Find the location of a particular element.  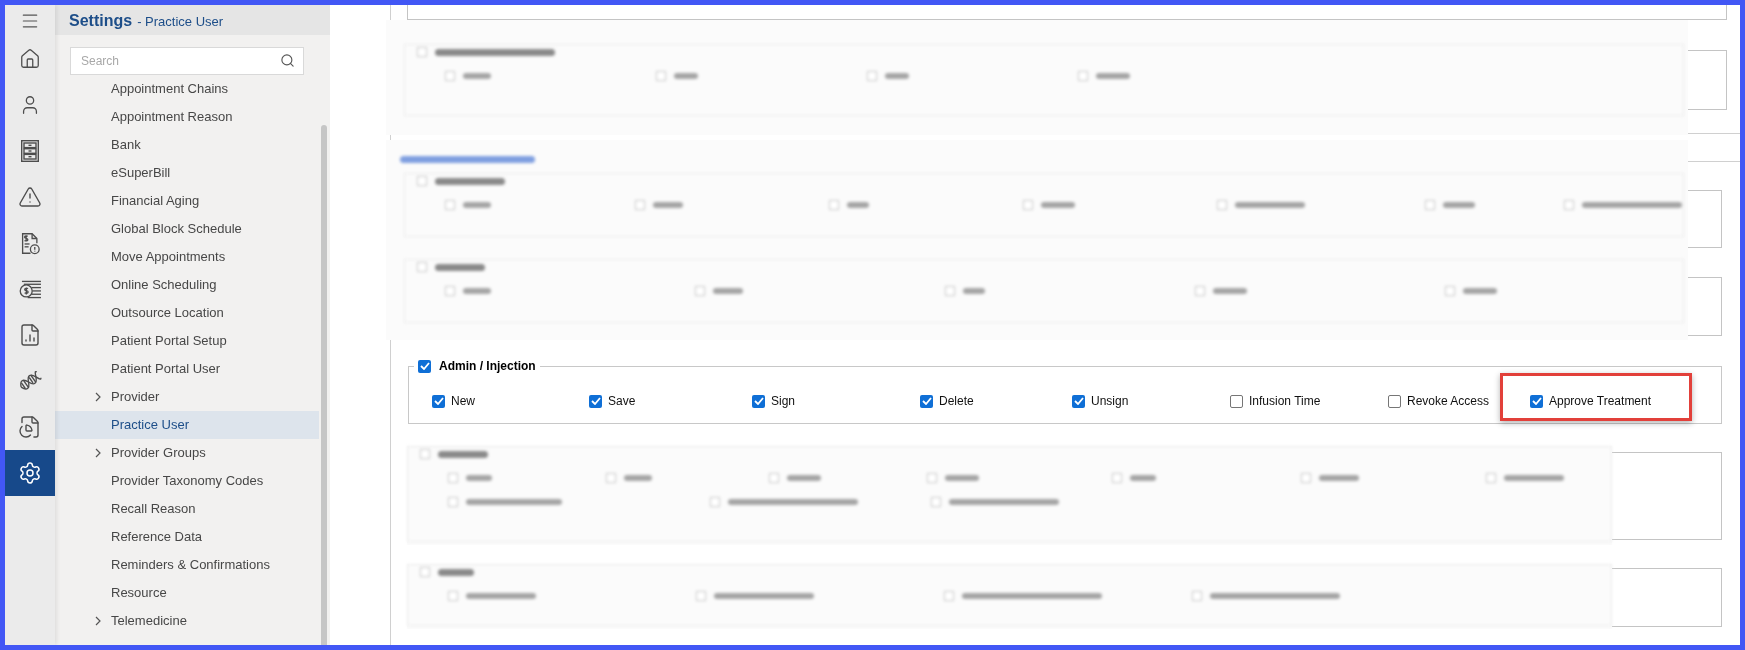

settings-icon is located at coordinates (30, 473).